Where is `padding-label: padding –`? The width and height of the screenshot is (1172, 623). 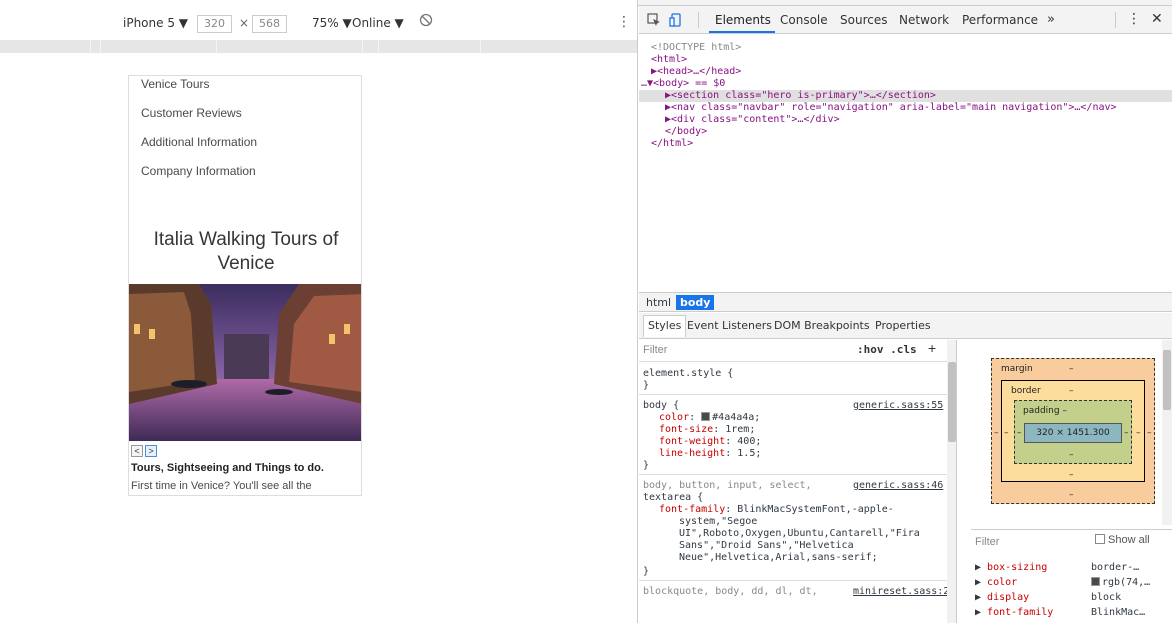 padding-label: padding – is located at coordinates (1045, 411).